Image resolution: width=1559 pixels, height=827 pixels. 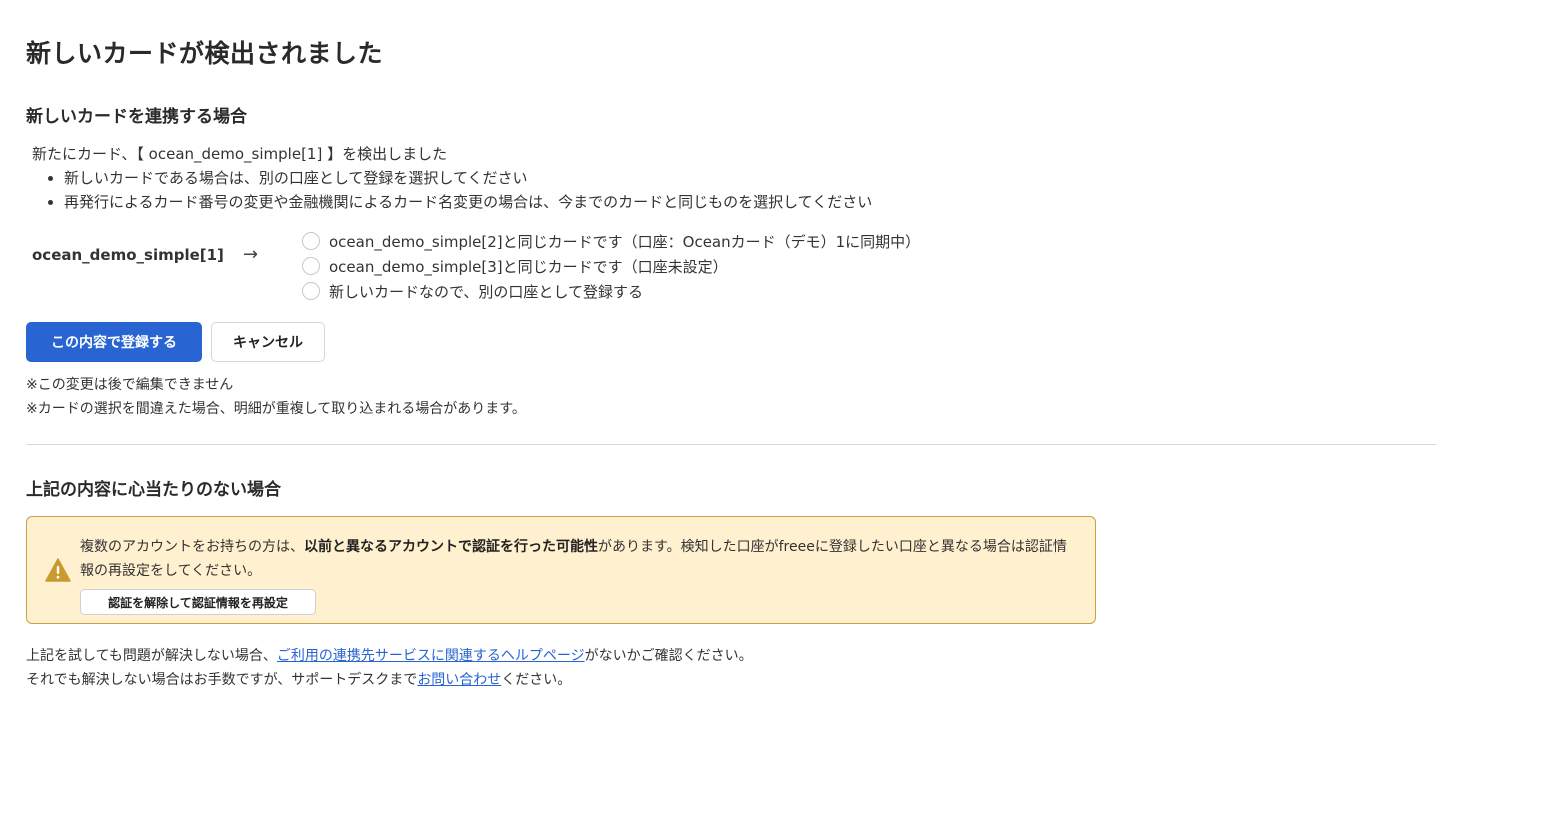 I want to click on cancel-button: キャンセル, so click(x=268, y=342).